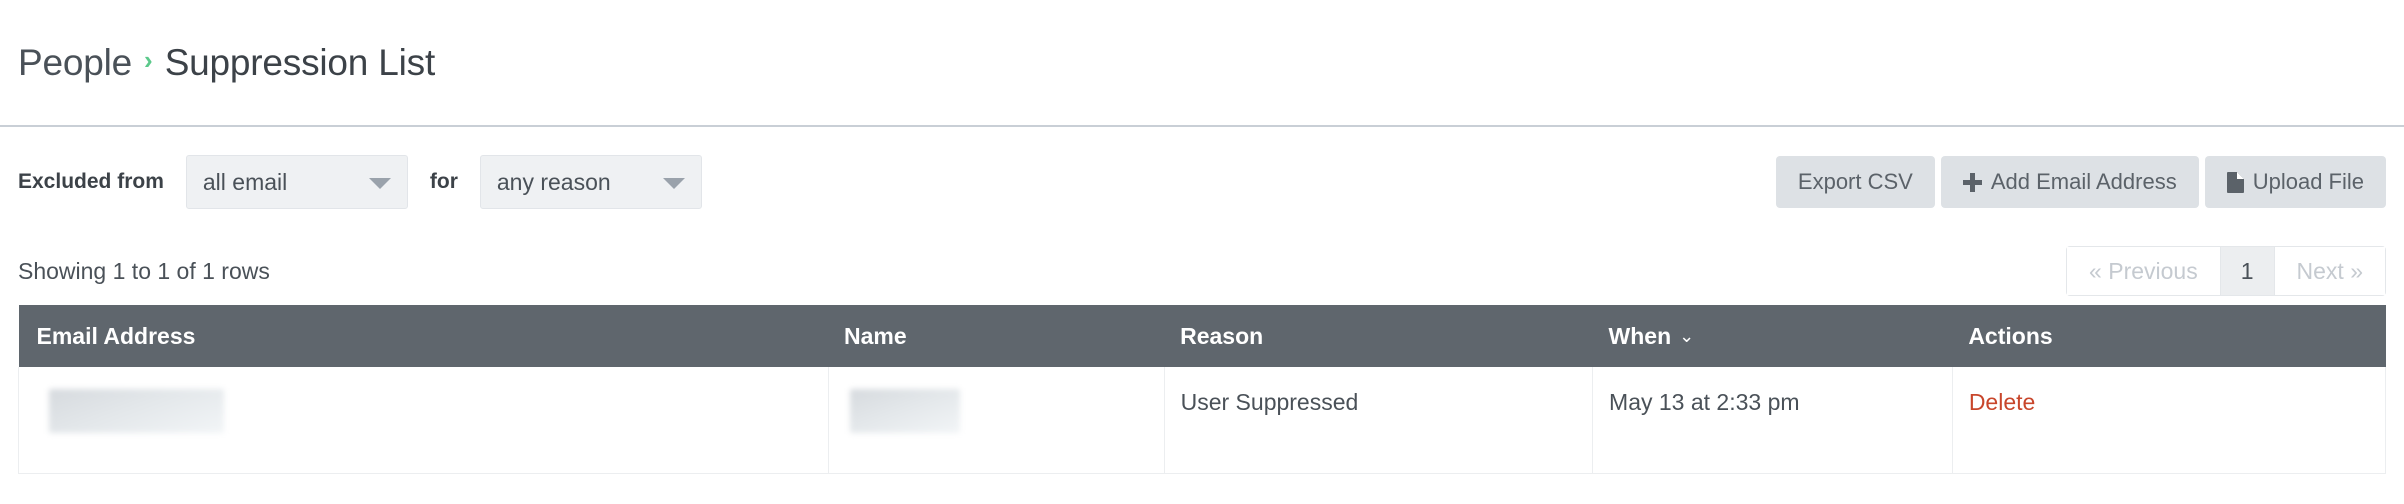 The height and width of the screenshot is (504, 2404). Describe the element at coordinates (2002, 402) in the screenshot. I see `delete-link: Delete` at that location.